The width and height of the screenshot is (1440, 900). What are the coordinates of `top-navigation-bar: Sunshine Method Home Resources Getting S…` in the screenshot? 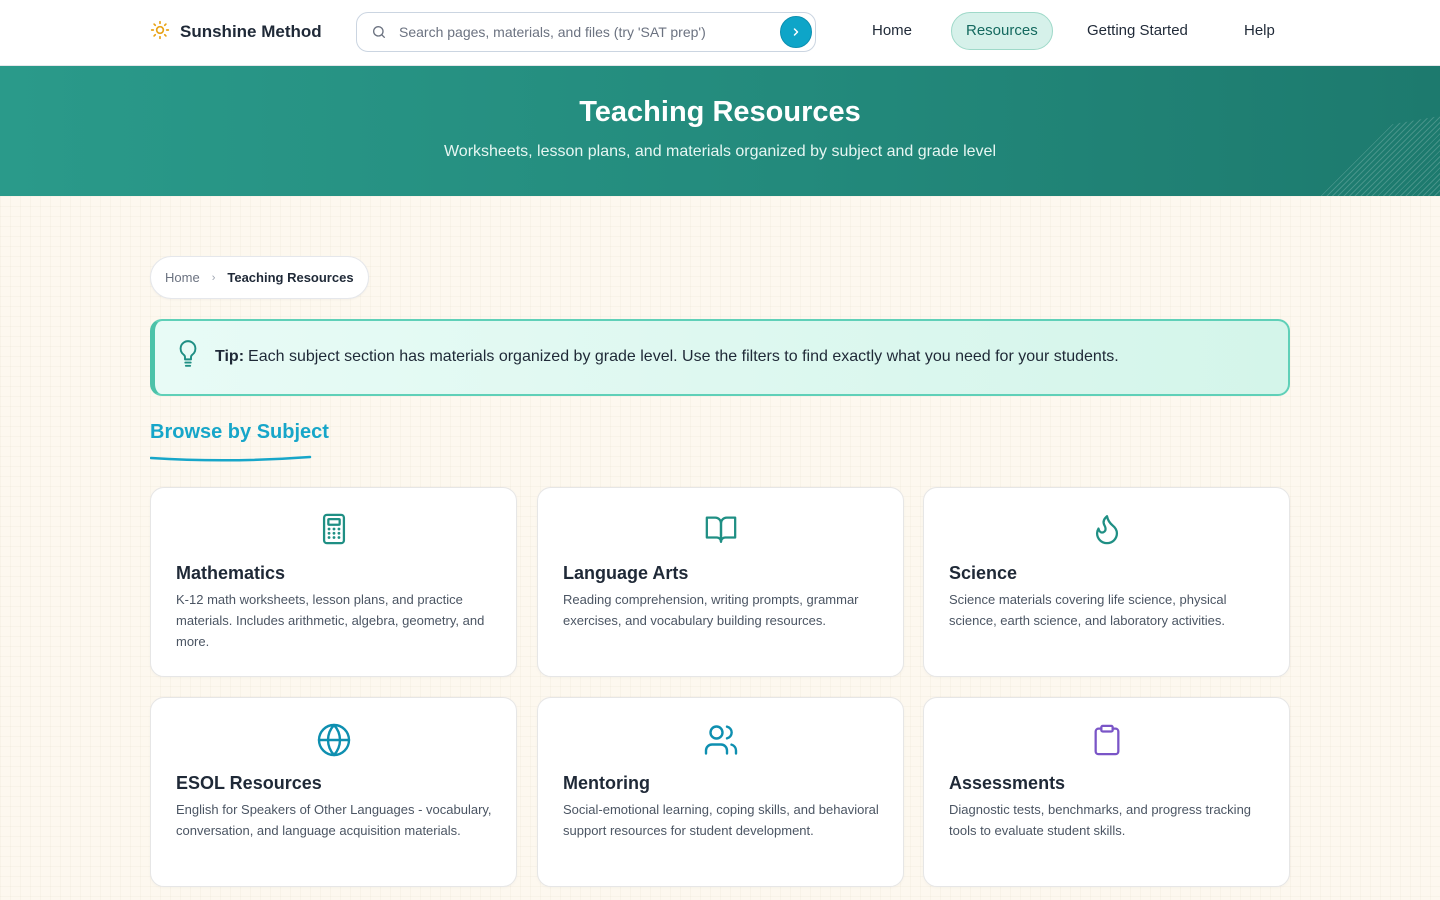 It's located at (720, 33).